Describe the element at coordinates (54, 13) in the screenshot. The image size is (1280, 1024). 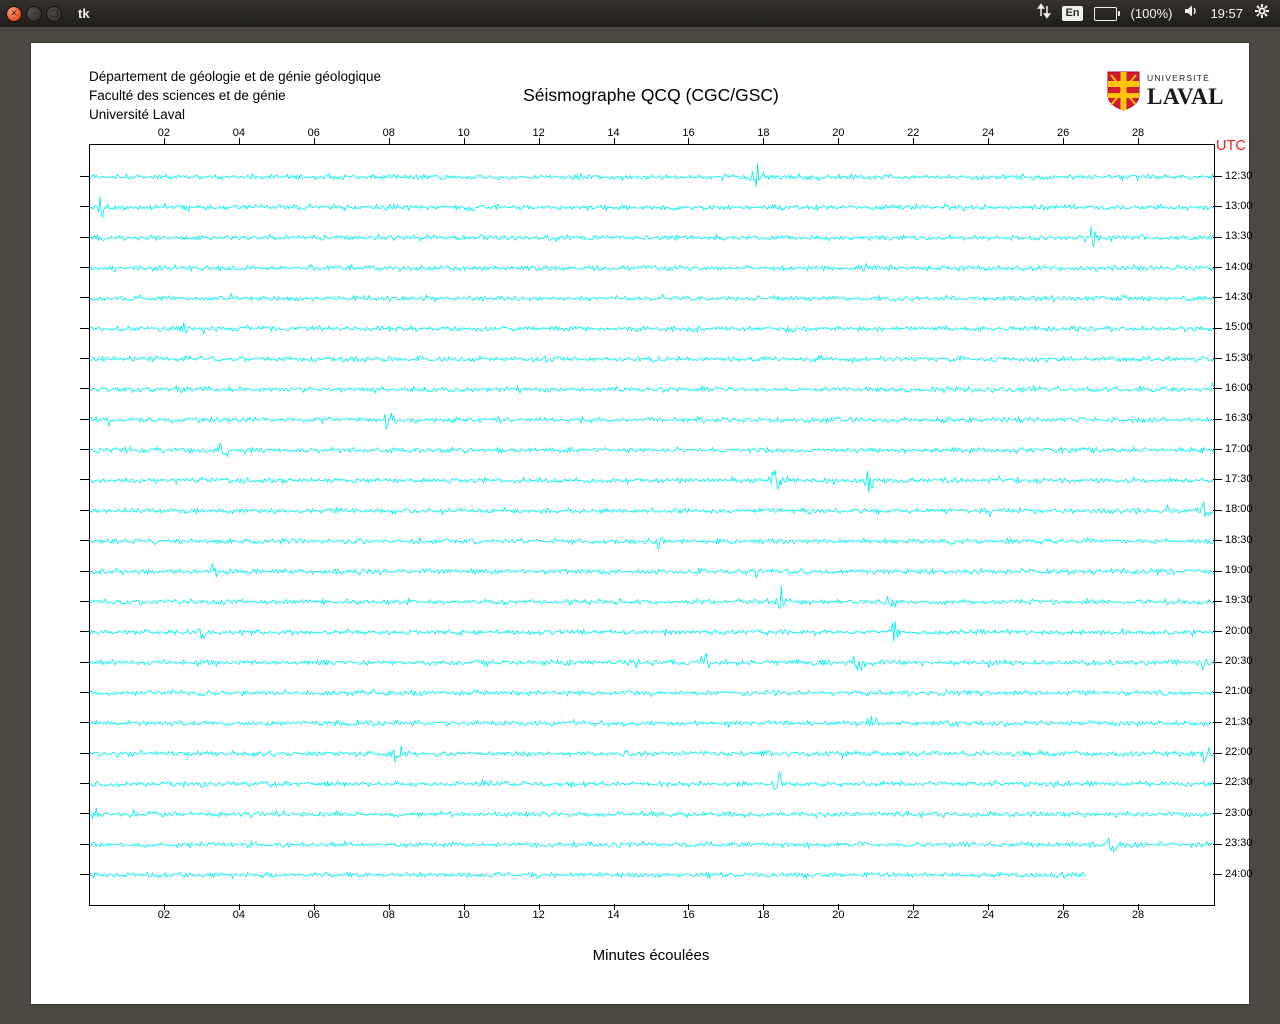
I see `maximize-button-icon: ▢` at that location.